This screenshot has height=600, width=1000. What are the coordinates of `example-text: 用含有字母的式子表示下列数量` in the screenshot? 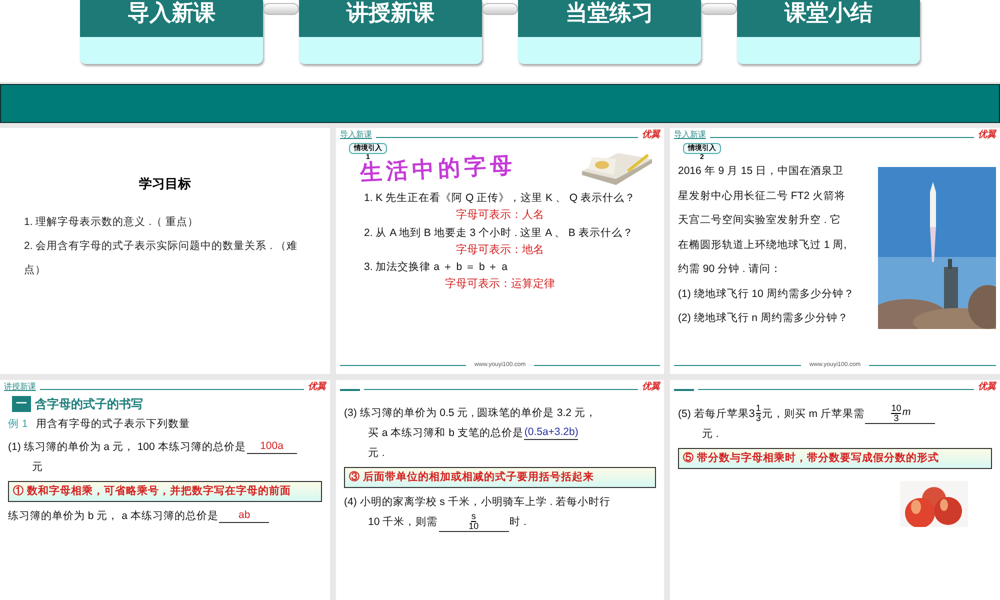 It's located at (113, 424).